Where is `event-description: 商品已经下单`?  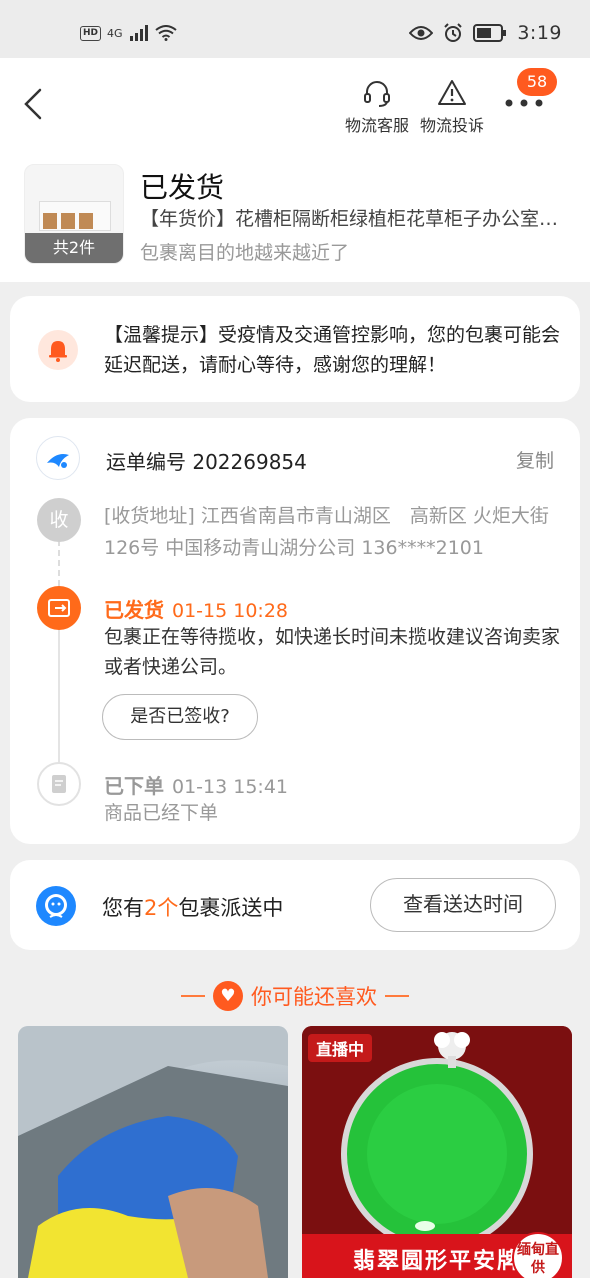
event-description: 商品已经下单 is located at coordinates (161, 813).